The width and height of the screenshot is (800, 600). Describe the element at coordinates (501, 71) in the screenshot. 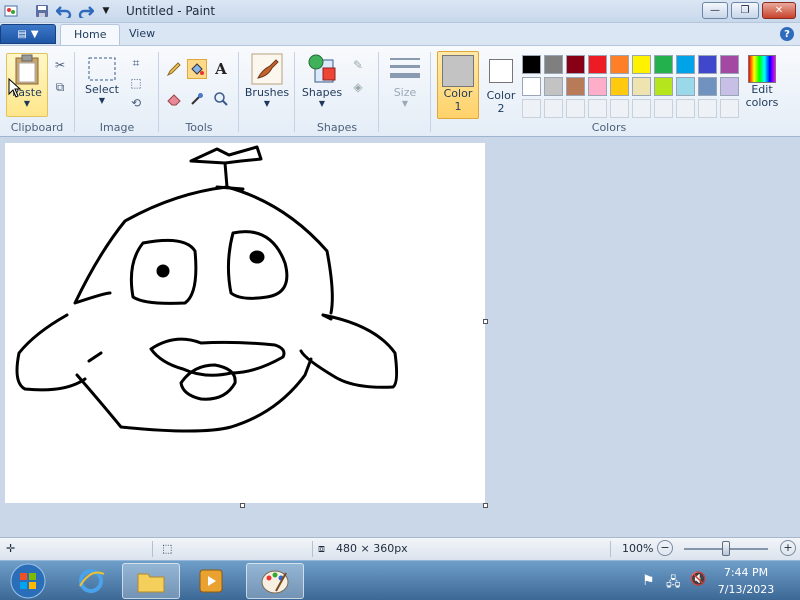

I see `color2-swatch` at that location.